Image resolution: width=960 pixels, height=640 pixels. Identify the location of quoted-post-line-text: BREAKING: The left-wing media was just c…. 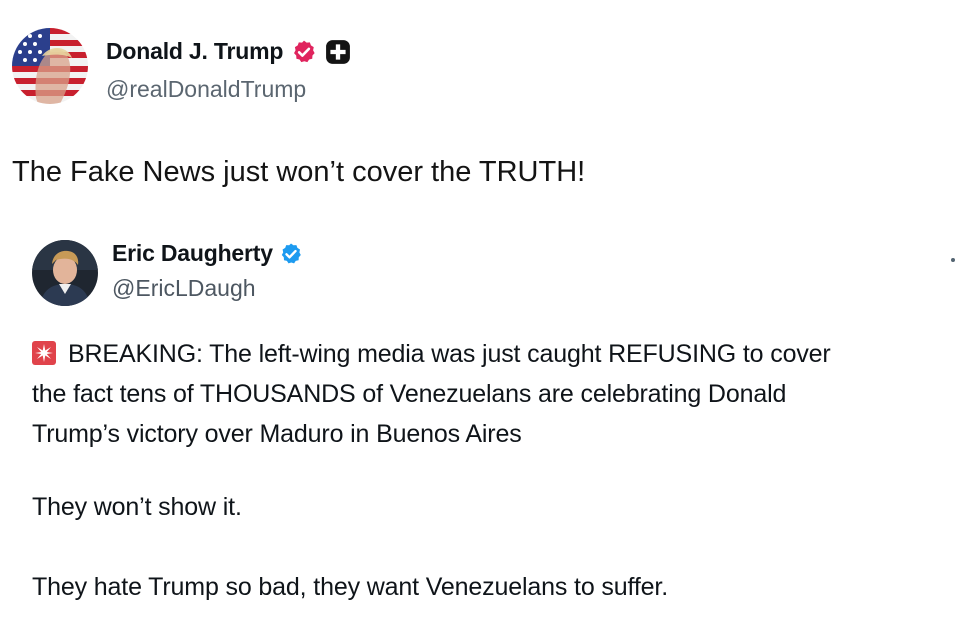
(449, 354).